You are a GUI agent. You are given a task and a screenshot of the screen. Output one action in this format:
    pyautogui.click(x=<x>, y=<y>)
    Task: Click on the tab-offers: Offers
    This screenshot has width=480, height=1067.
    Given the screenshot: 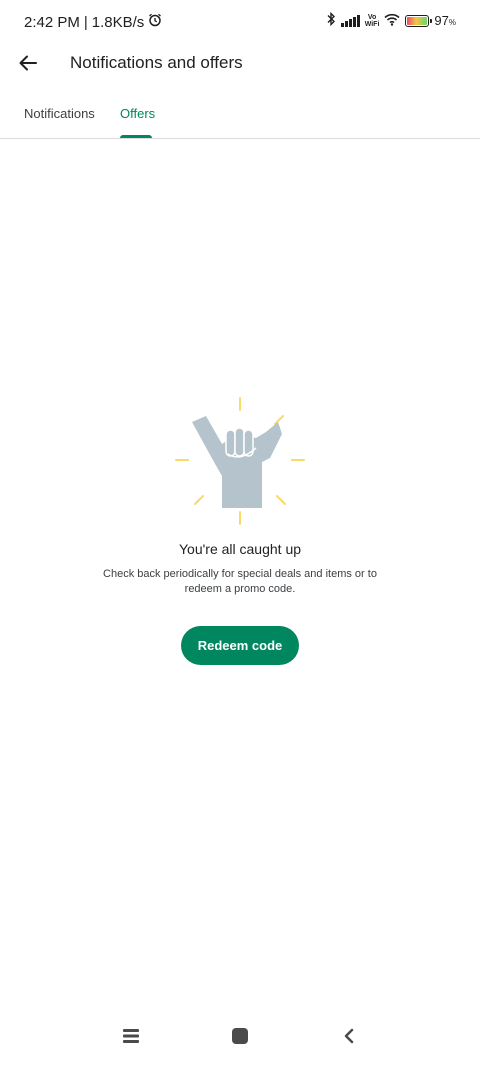 What is the action you would take?
    pyautogui.click(x=137, y=113)
    